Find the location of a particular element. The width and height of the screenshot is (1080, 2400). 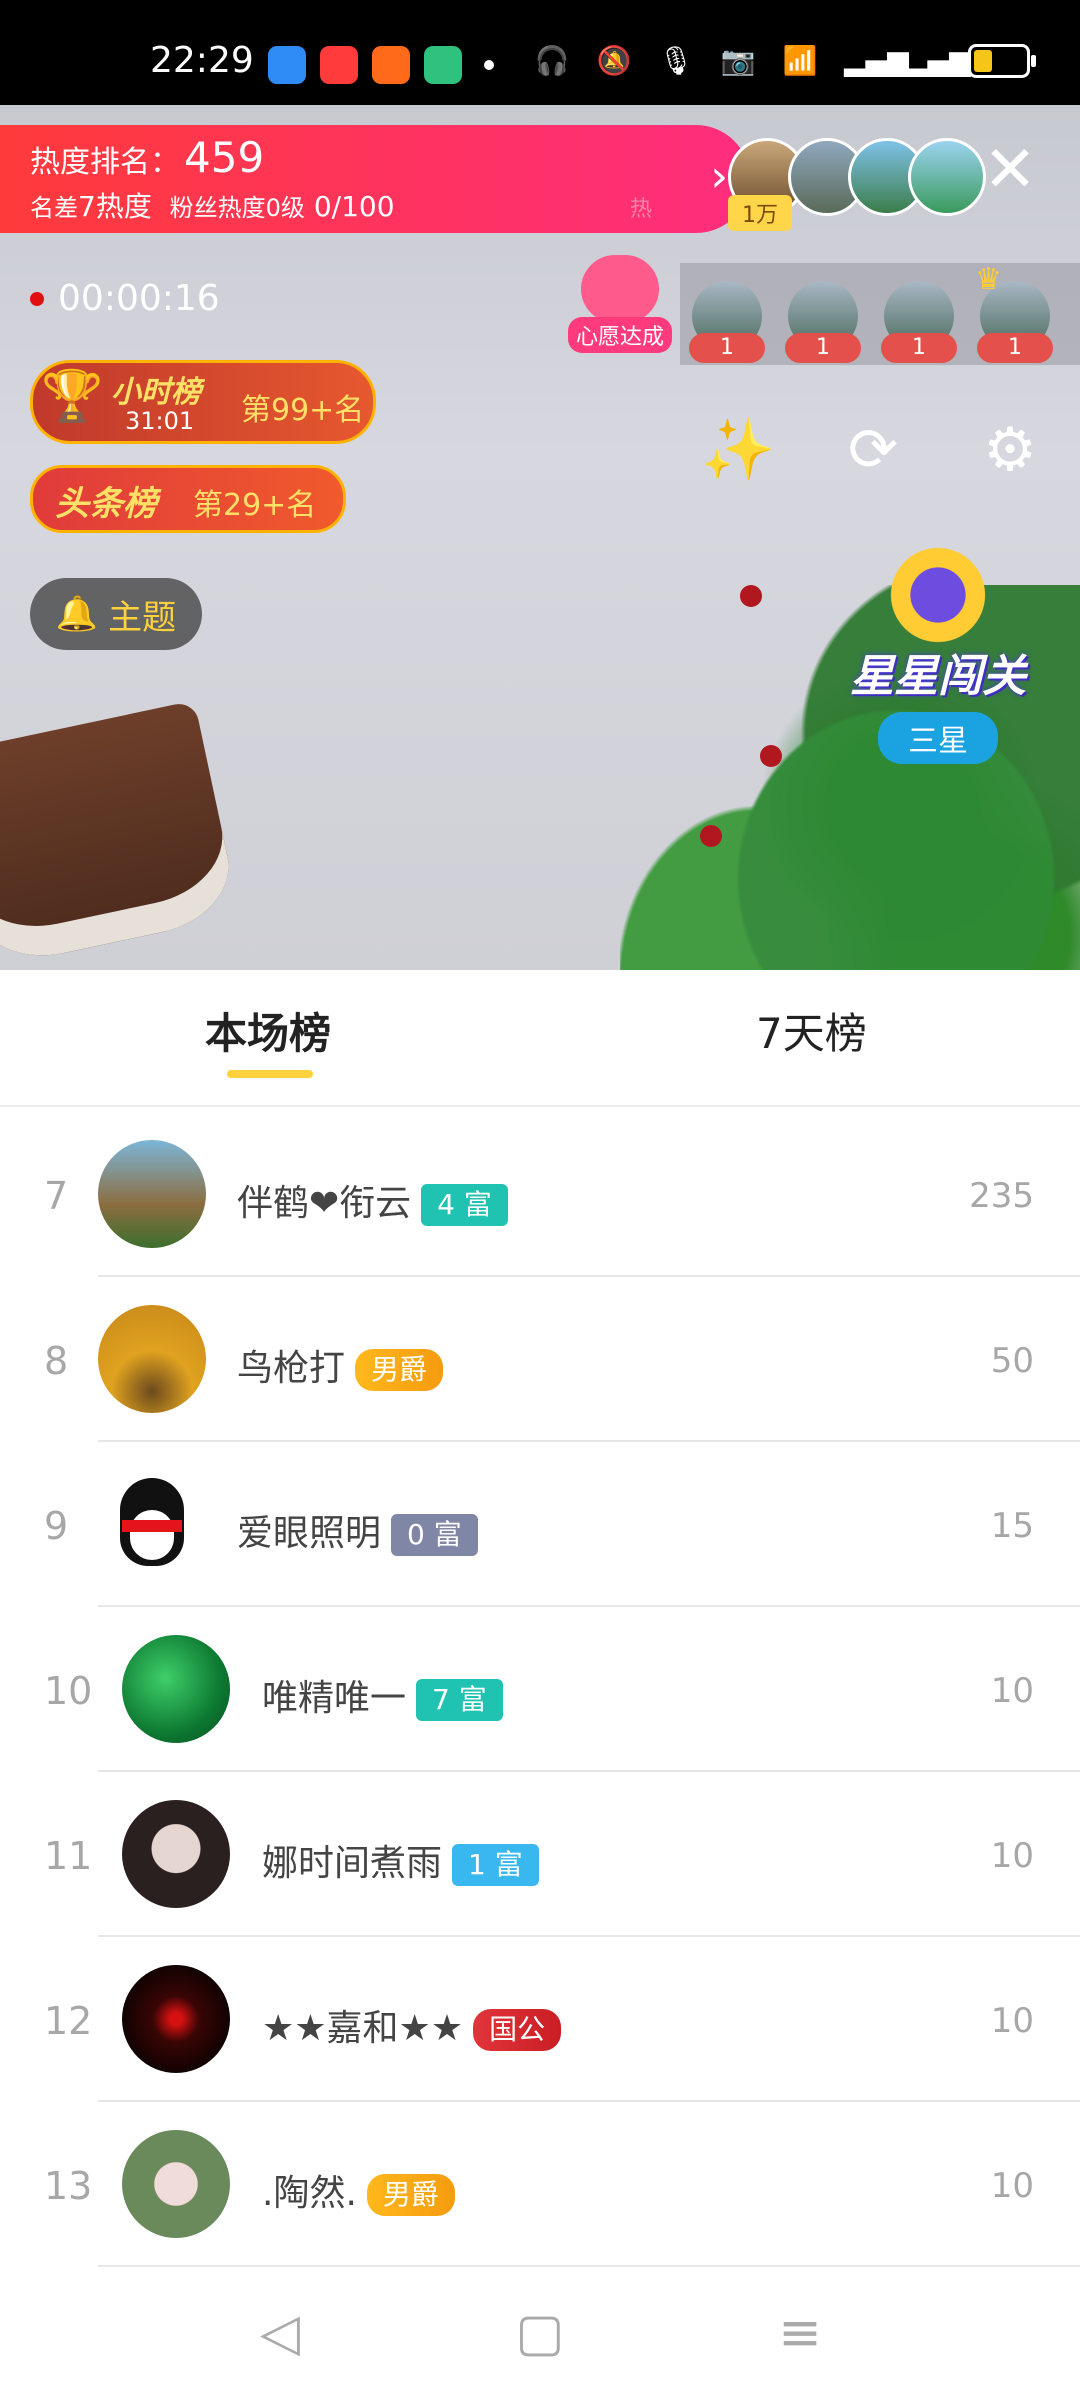

rank-number: 13 is located at coordinates (68, 2186).